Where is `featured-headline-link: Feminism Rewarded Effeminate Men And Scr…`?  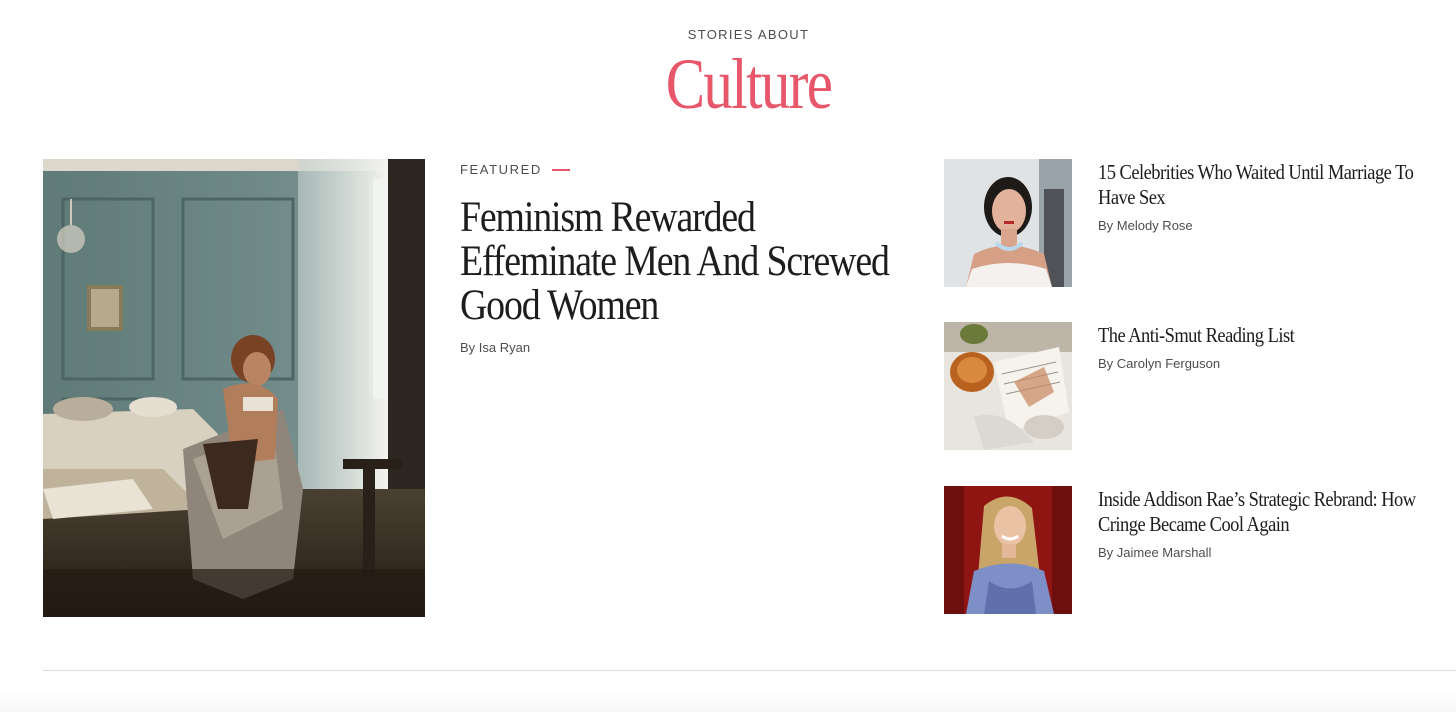
featured-headline-link: Feminism Rewarded Effeminate Men And Scr… is located at coordinates (680, 262).